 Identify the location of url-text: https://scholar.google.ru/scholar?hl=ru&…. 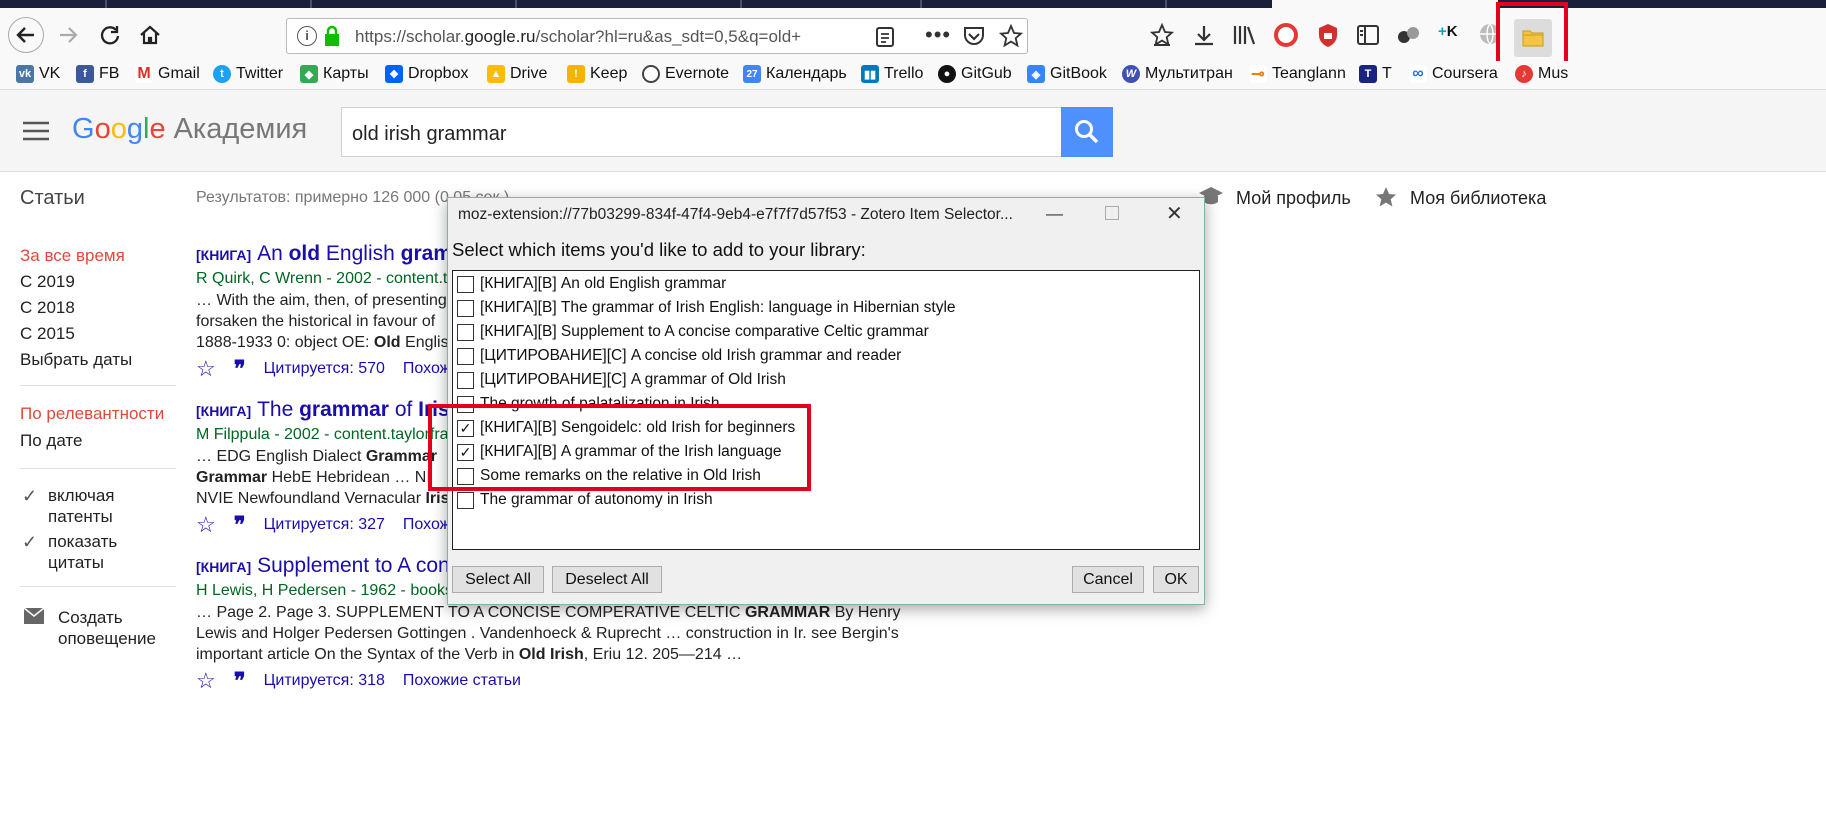
(605, 37).